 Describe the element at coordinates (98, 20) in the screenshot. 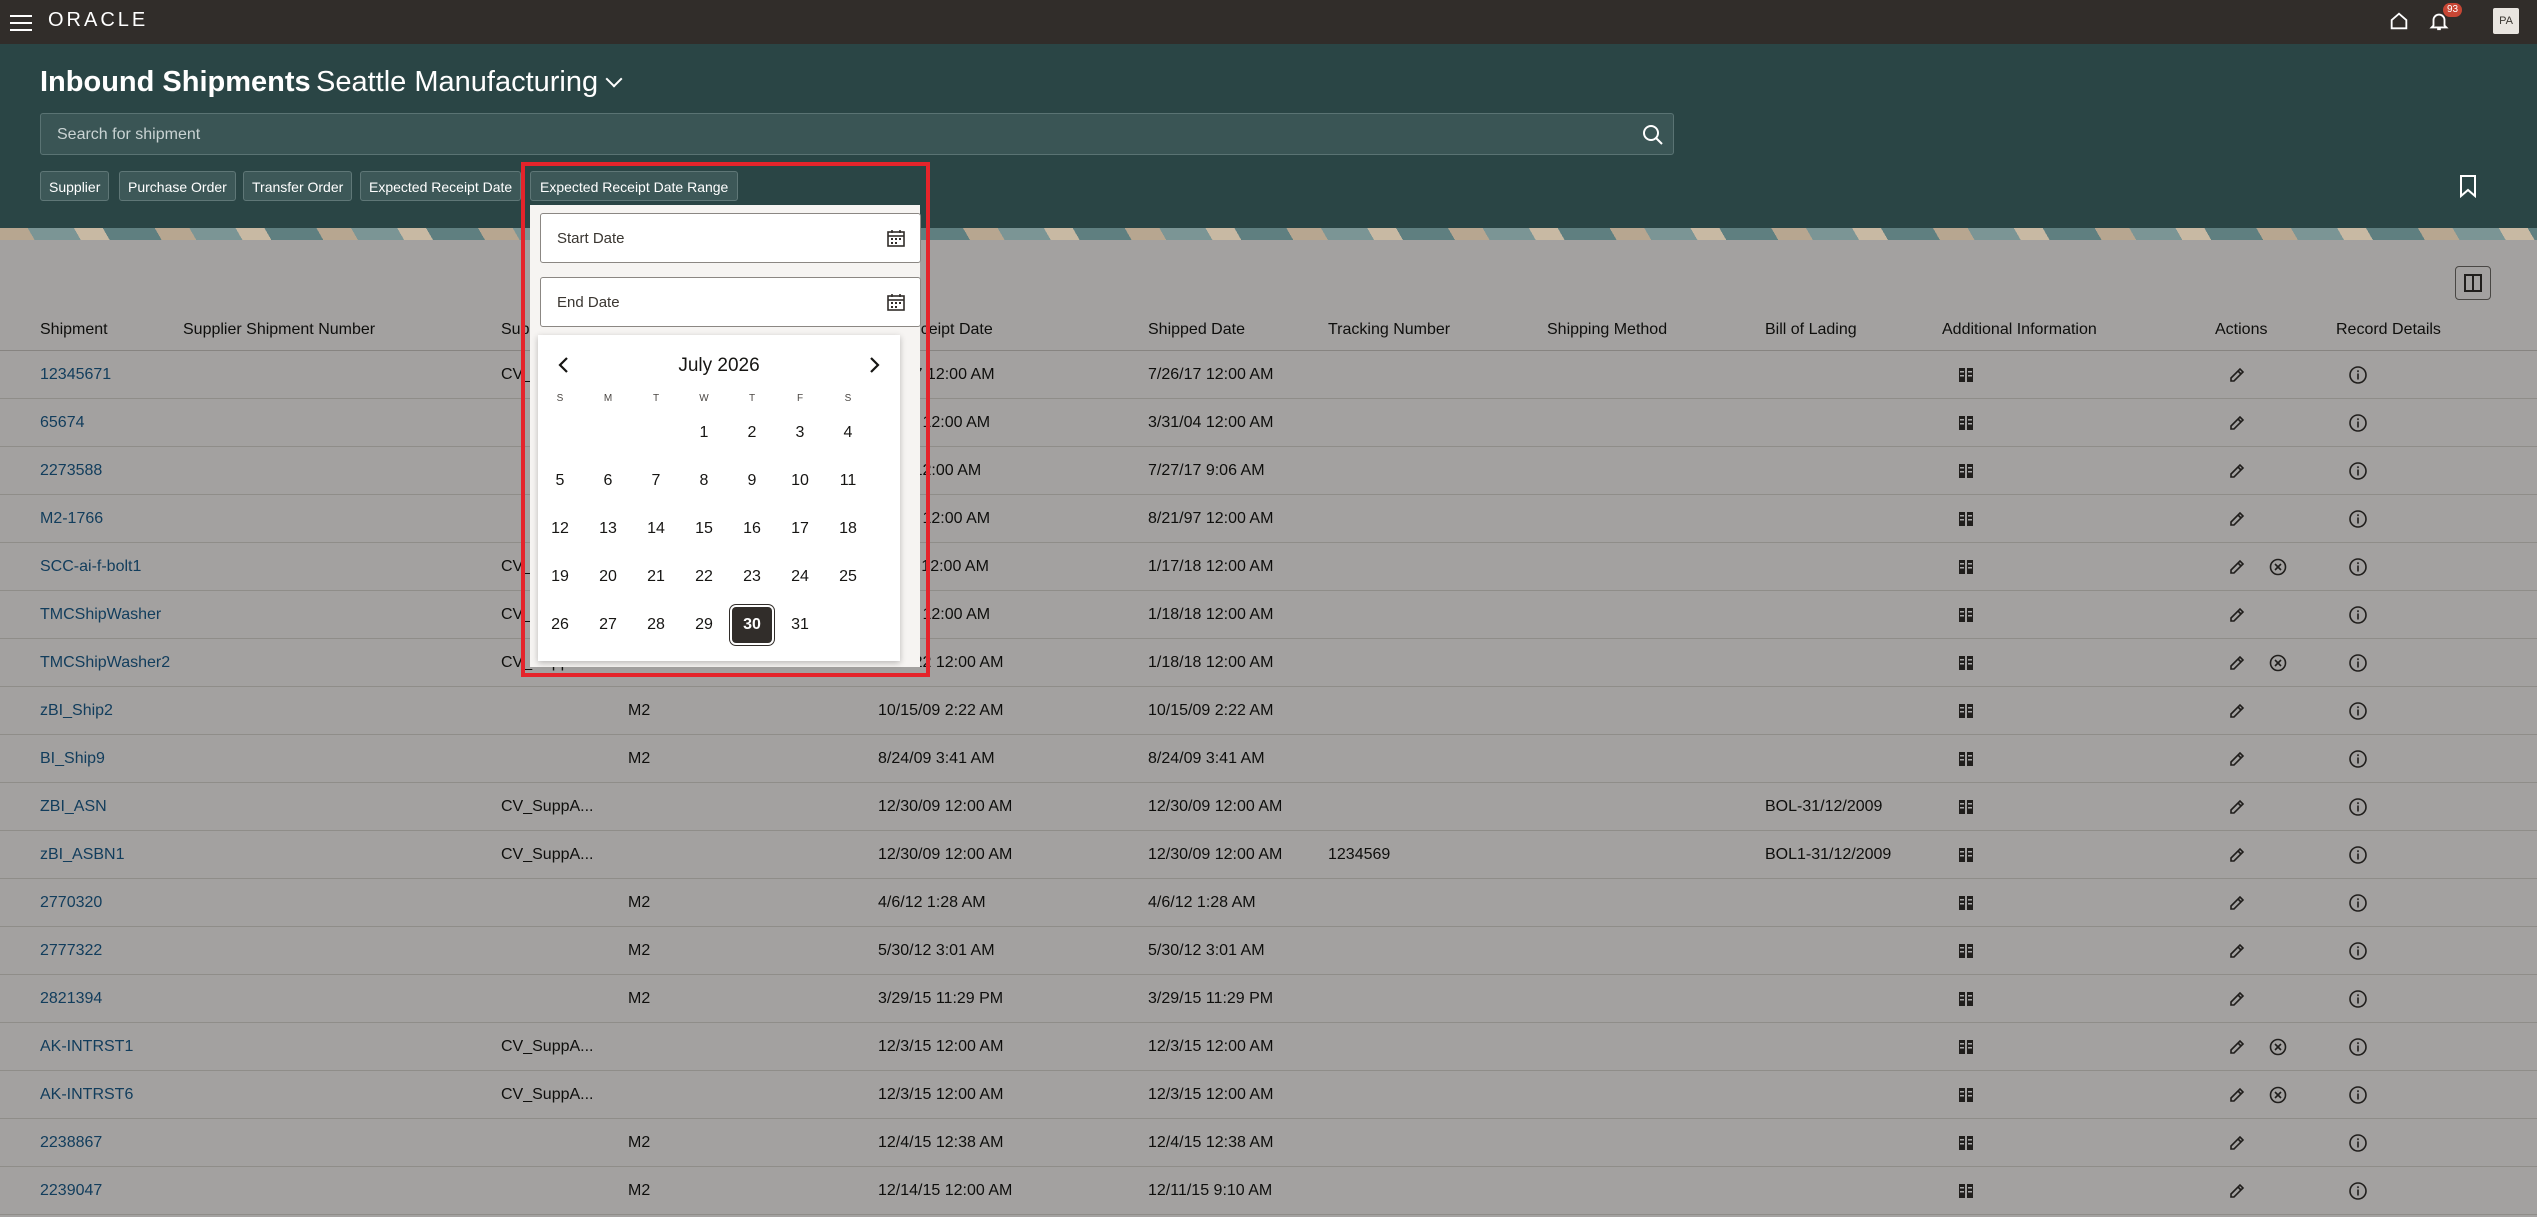

I see `oracle-logo: ORACLE` at that location.